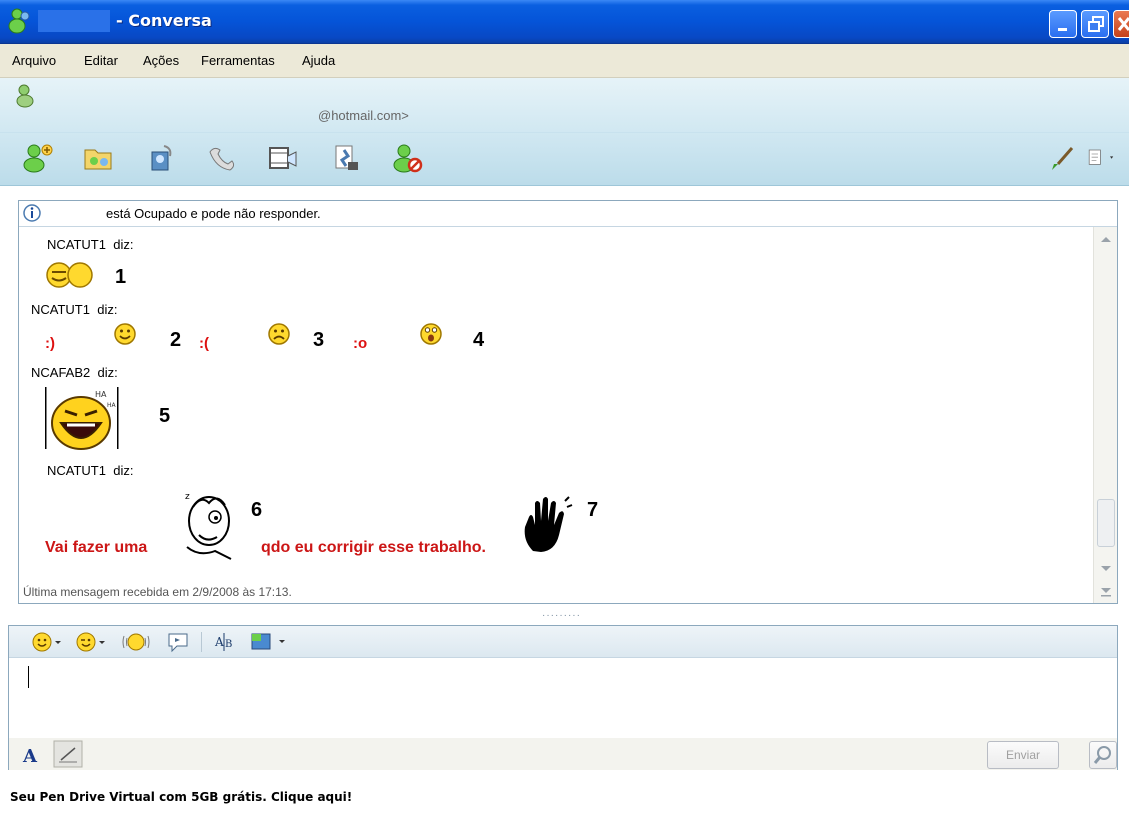 This screenshot has width=1129, height=813. What do you see at coordinates (1106, 592) in the screenshot?
I see `scroll-end-icon` at bounding box center [1106, 592].